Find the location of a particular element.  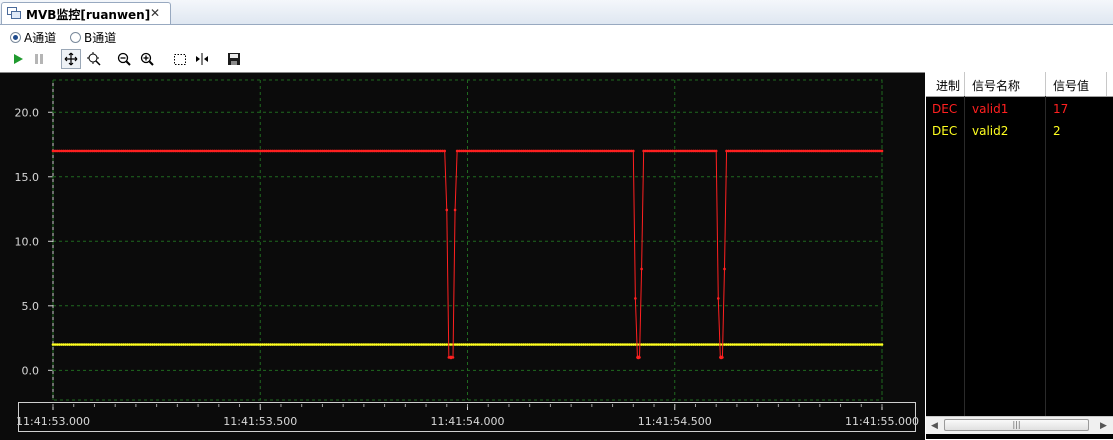

y-tick-label: 15.0 is located at coordinates (27, 177).